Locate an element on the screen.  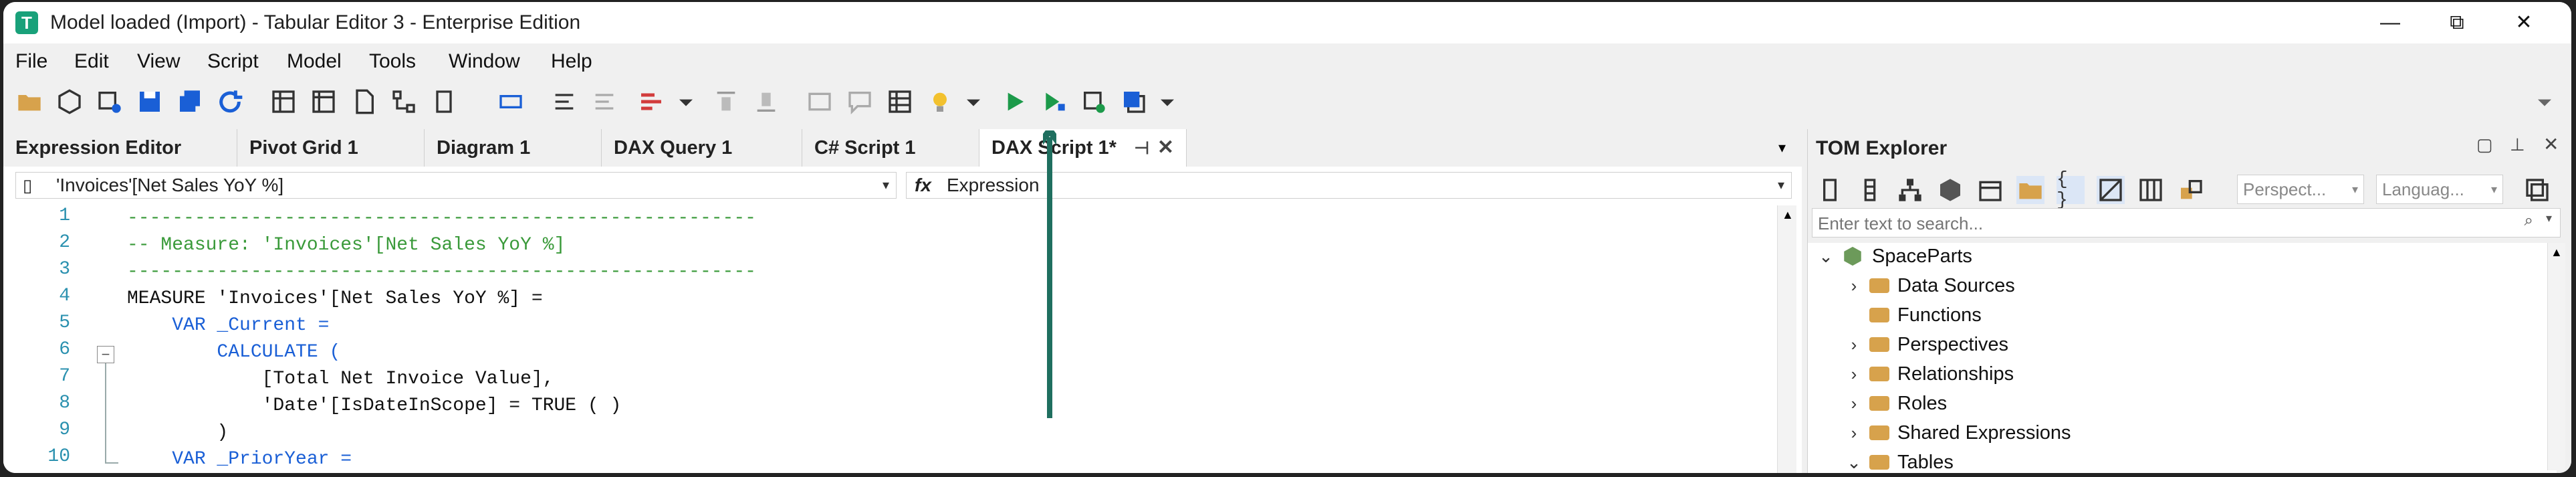
tree-node-label: Shared Expressions is located at coordinates (1984, 433).